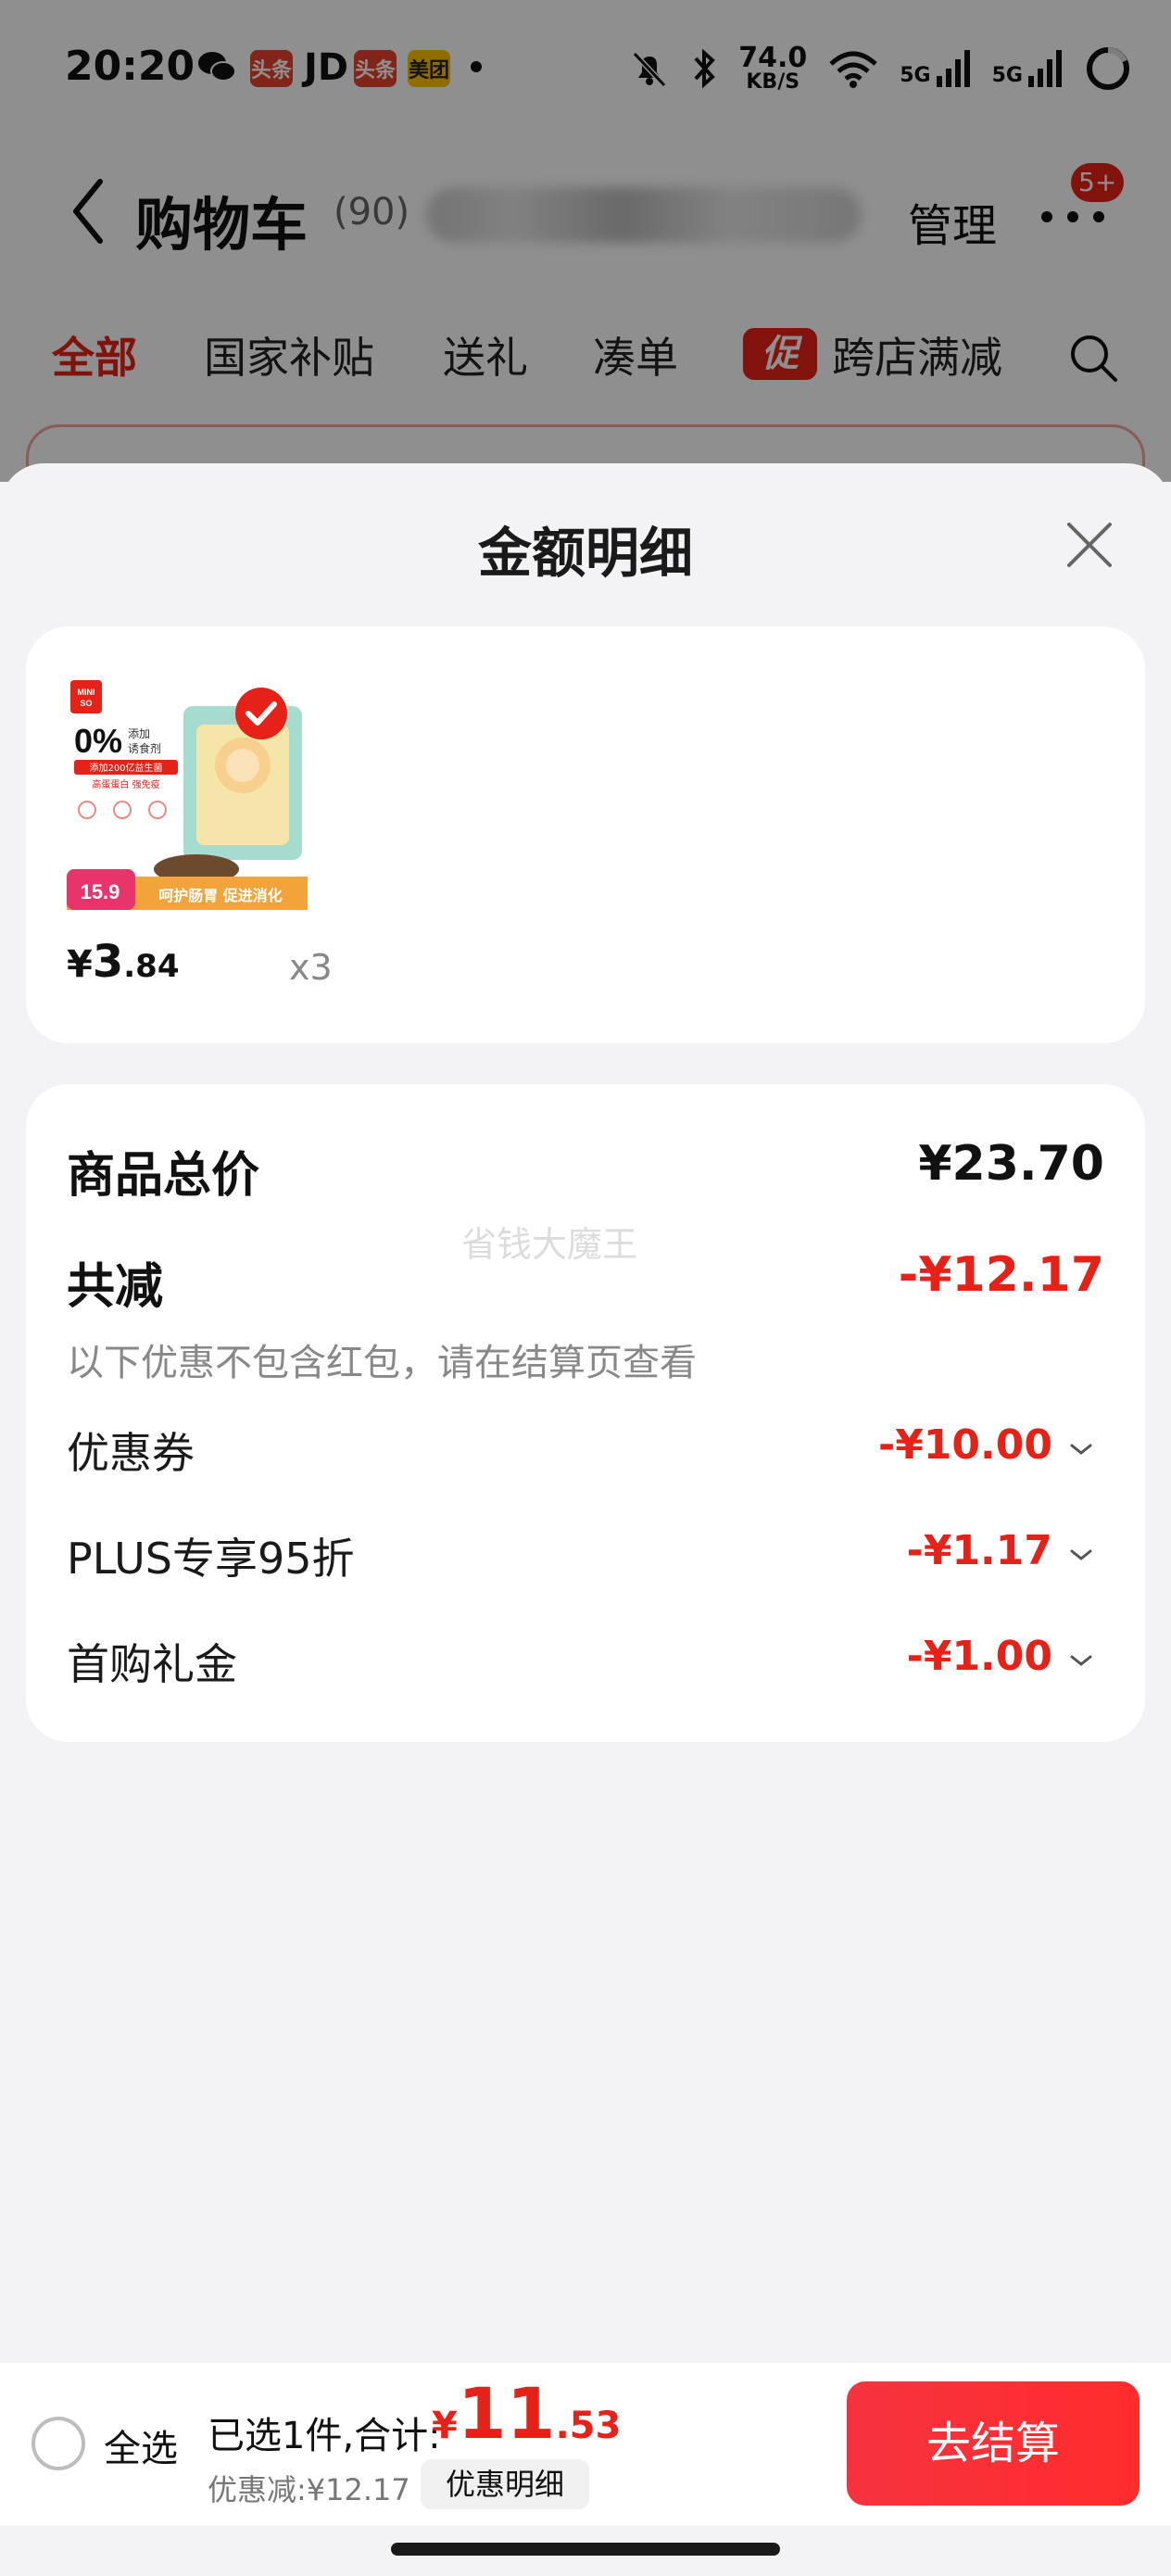  What do you see at coordinates (101, 891) in the screenshot?
I see `product-image-price-tag: 15.9` at bounding box center [101, 891].